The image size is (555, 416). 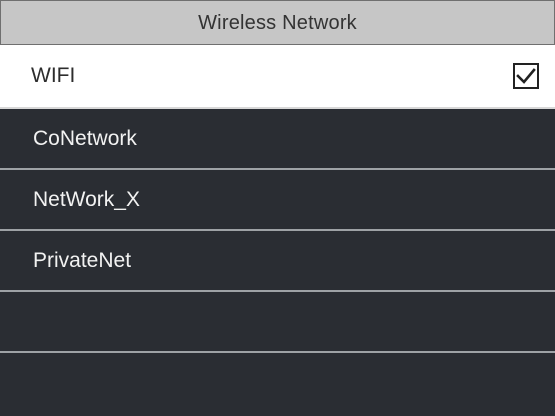 I want to click on wifi-checkbox, so click(x=526, y=76).